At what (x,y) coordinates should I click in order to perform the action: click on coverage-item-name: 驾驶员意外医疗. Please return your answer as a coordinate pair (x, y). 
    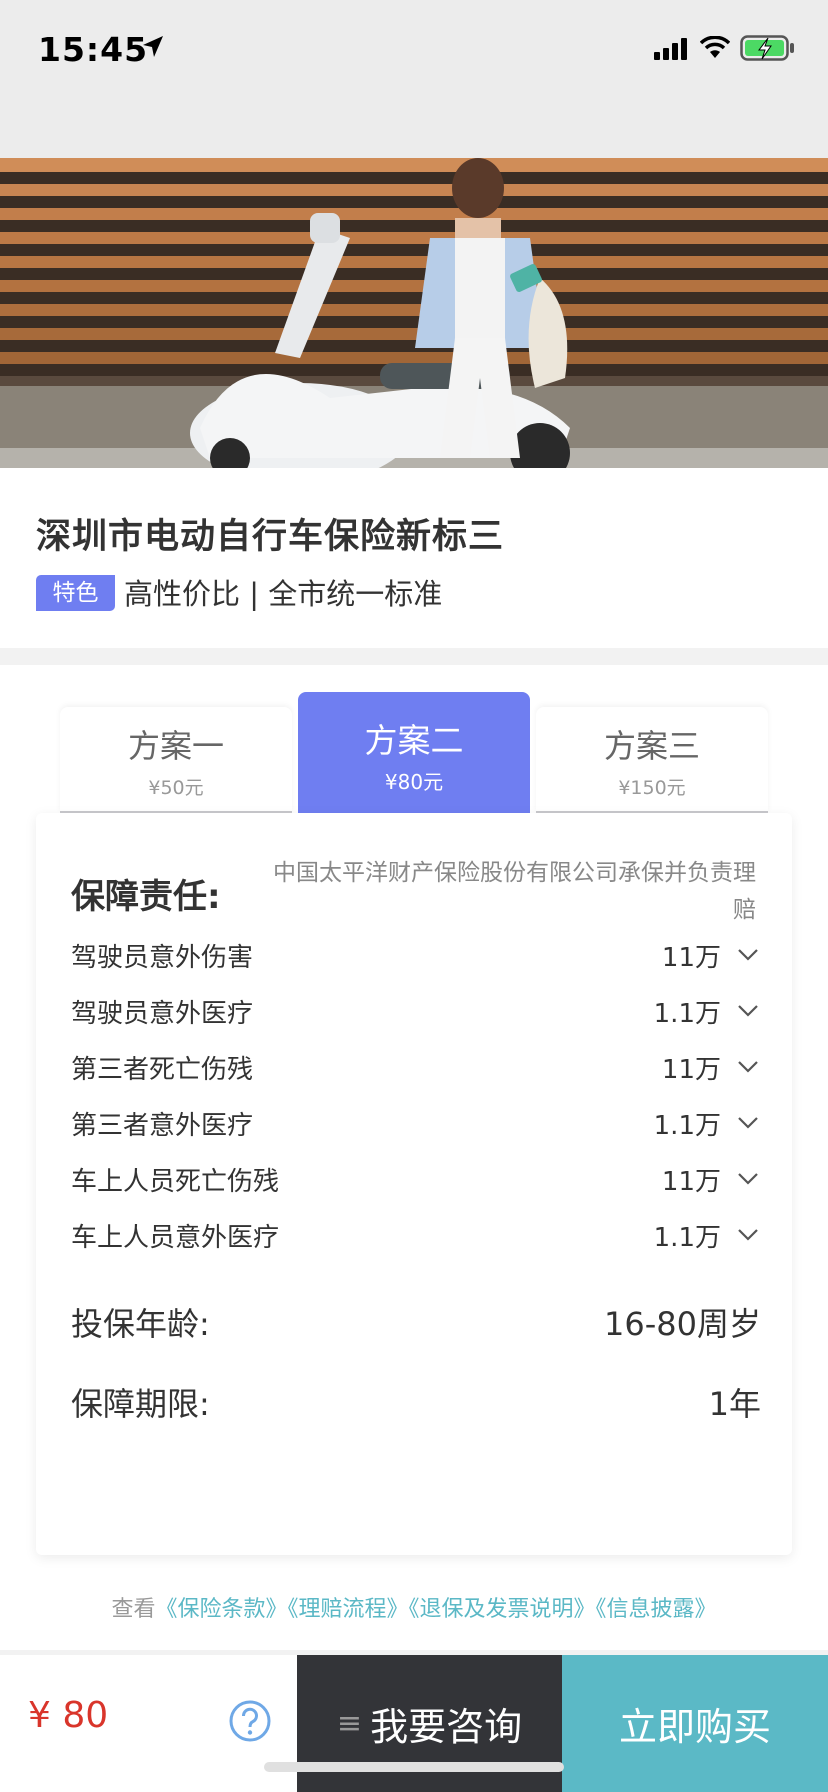
    Looking at the image, I should click on (162, 1014).